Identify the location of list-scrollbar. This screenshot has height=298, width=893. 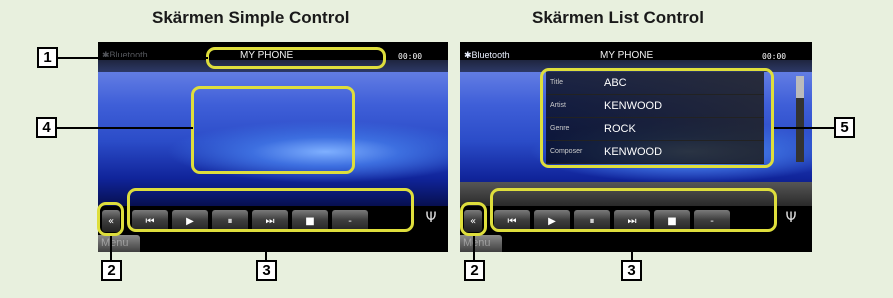
(800, 119).